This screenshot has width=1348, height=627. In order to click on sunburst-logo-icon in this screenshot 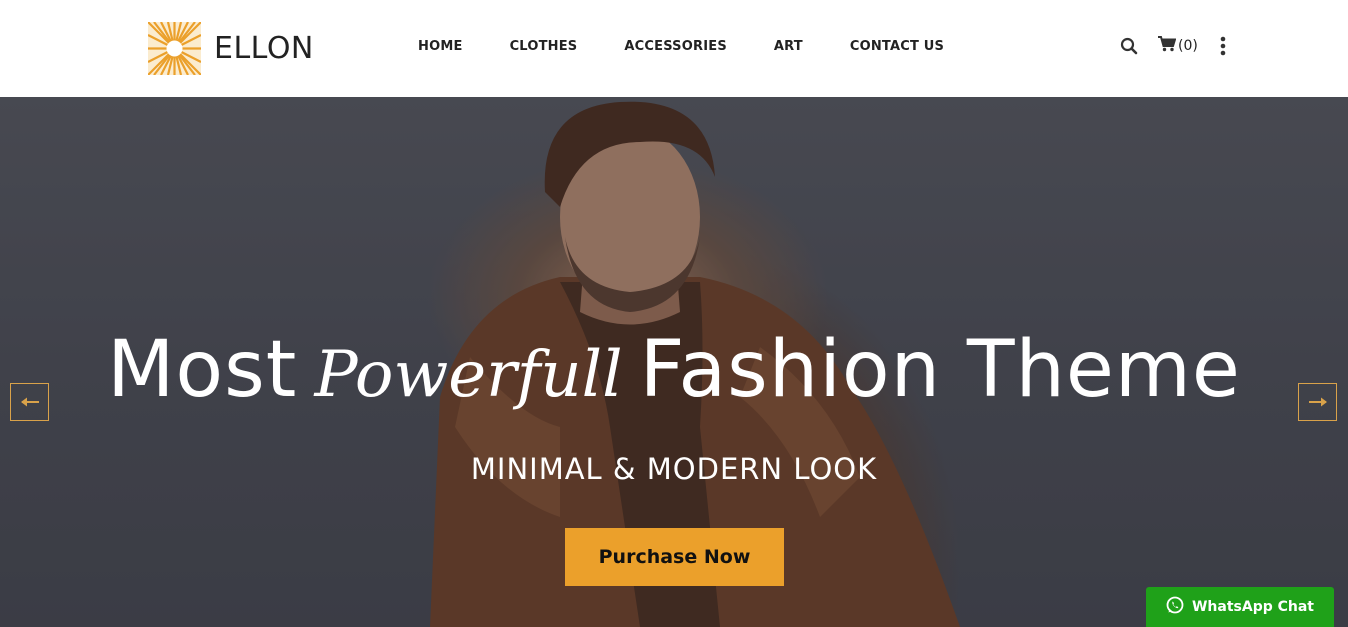, I will do `click(174, 48)`.